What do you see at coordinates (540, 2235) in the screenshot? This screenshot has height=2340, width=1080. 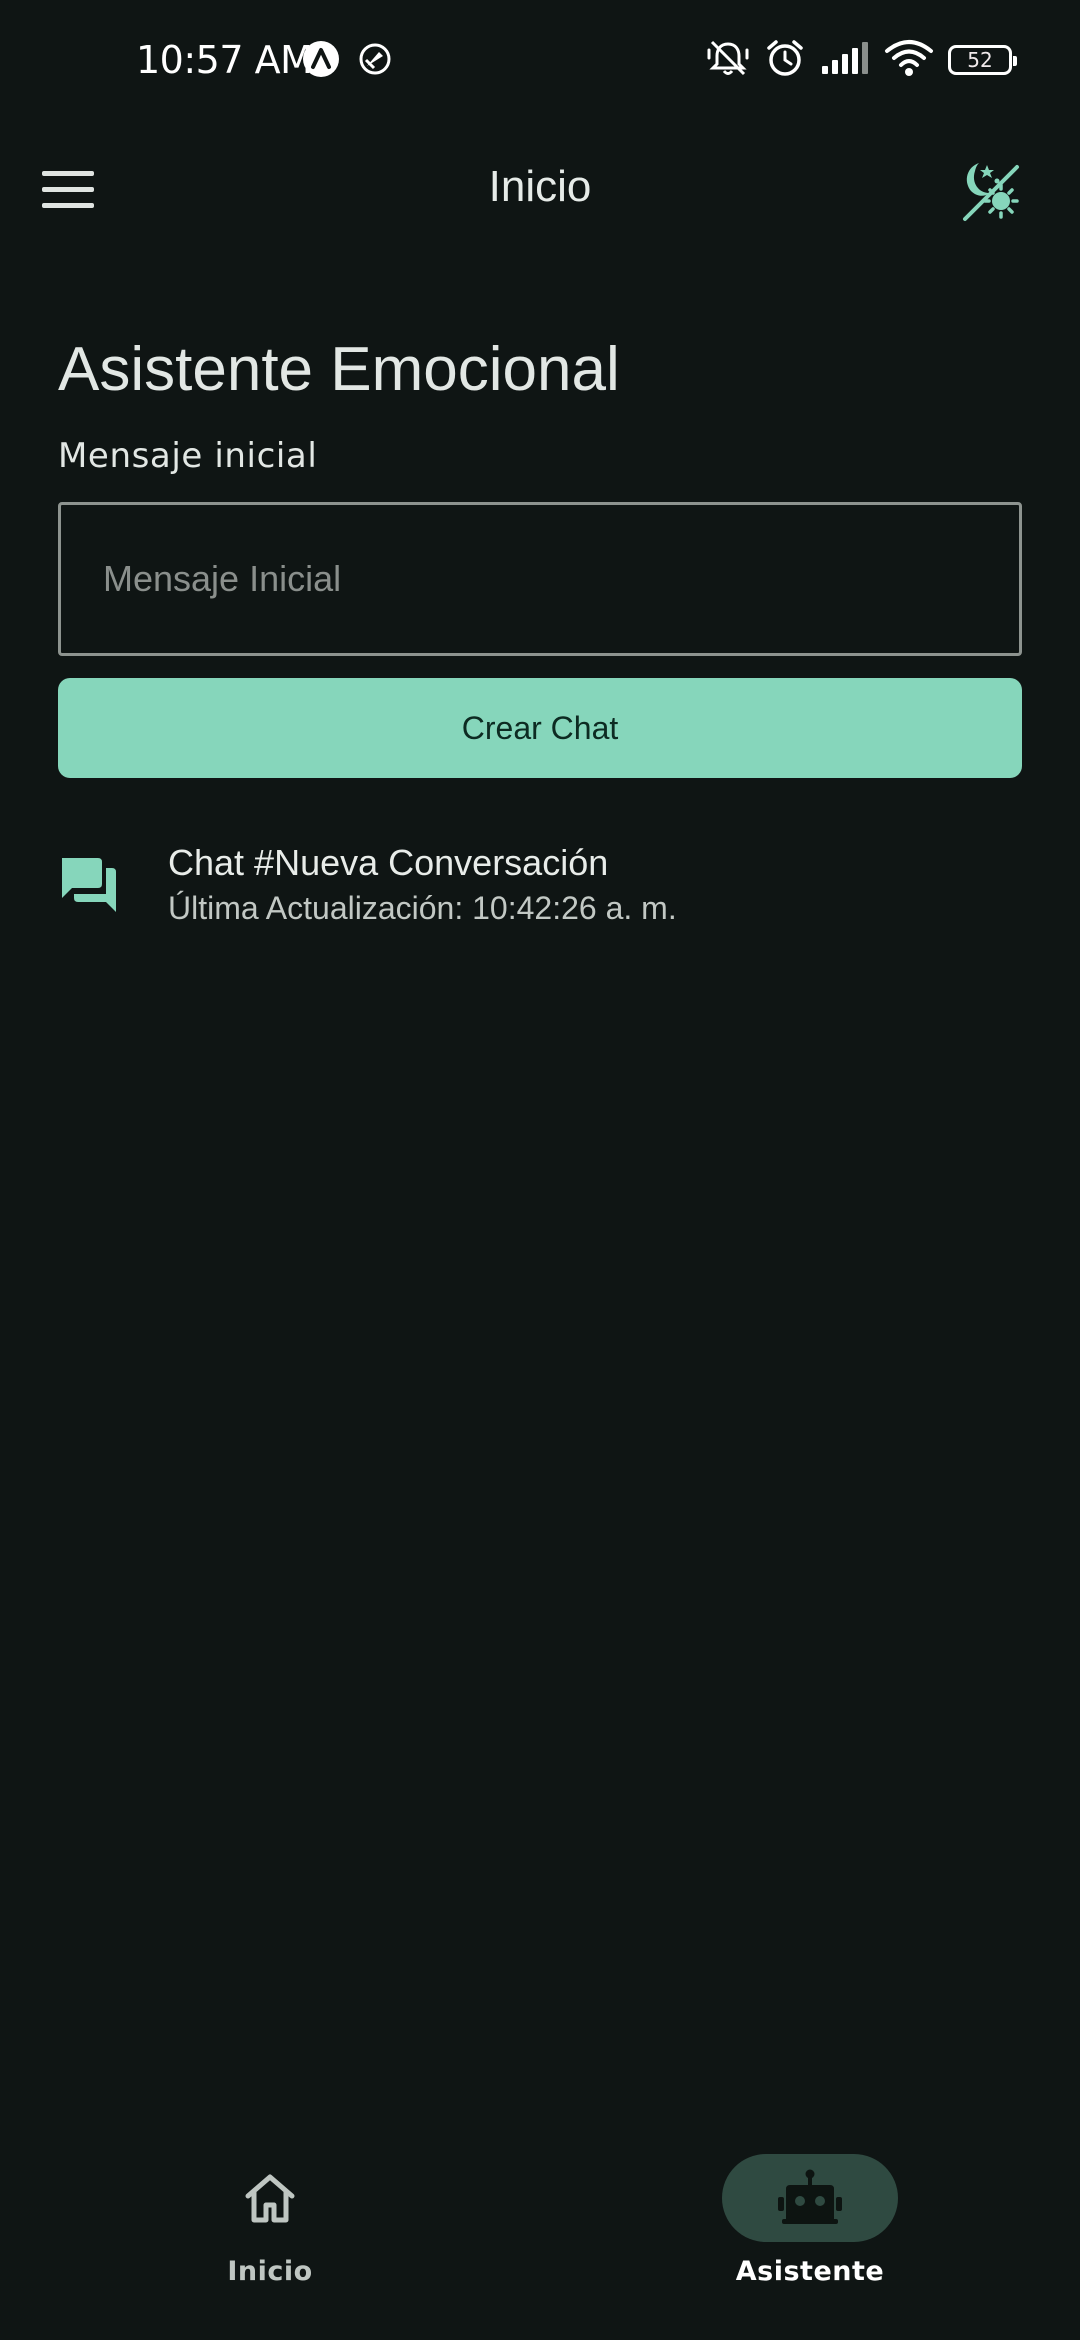 I see `bottom-navigation-bar: Inicio Asistente` at bounding box center [540, 2235].